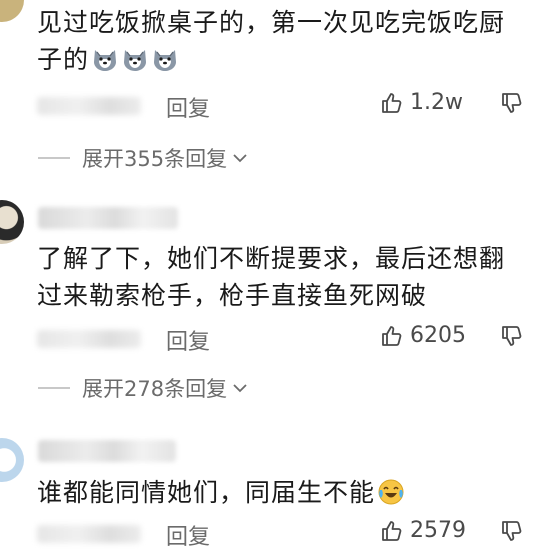 Image resolution: width=554 pixels, height=558 pixels. Describe the element at coordinates (271, 258) in the screenshot. I see `comment-text-line1: 了解了下，她们不断提要求，最后还想翻` at that location.